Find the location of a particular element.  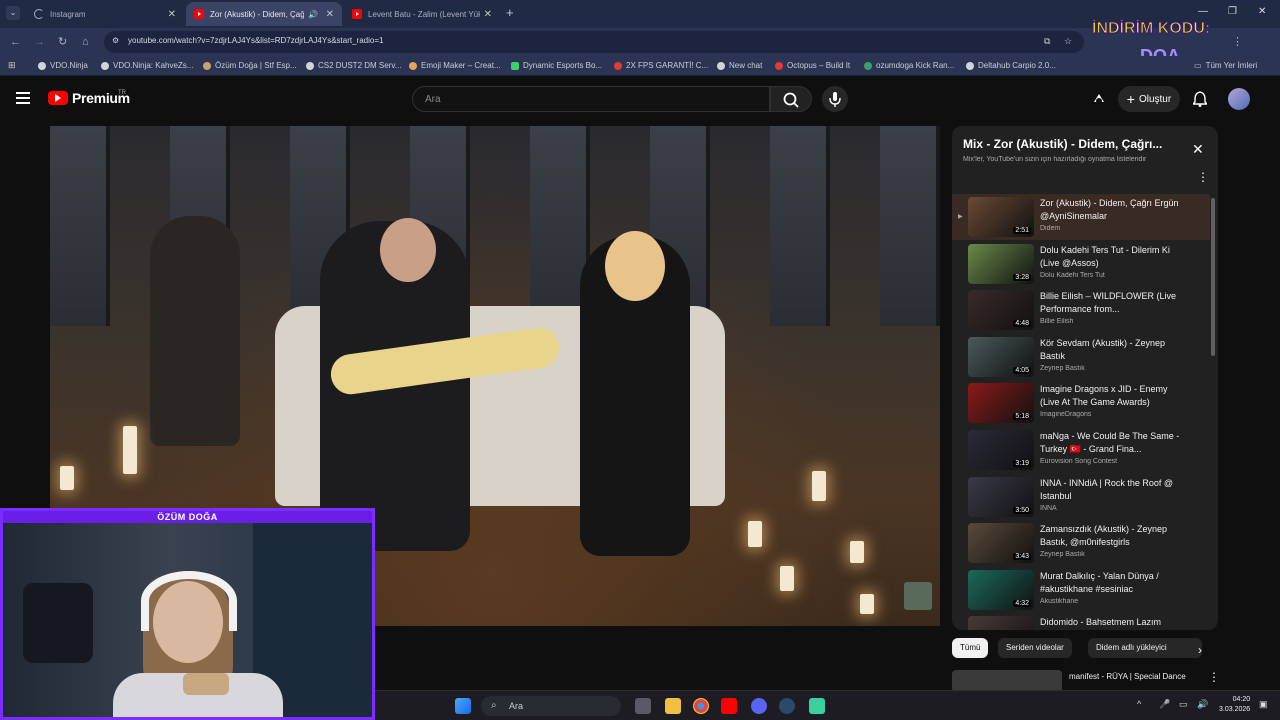

speaker-icon: 🔊 is located at coordinates (313, 14).